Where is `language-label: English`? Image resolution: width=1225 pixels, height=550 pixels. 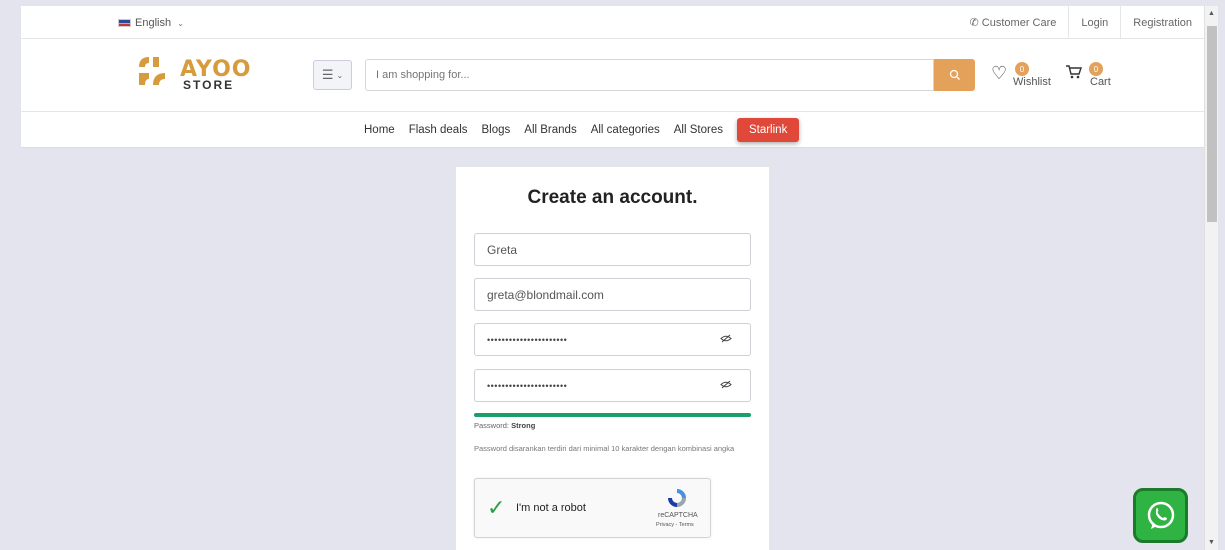
language-label: English is located at coordinates (153, 23).